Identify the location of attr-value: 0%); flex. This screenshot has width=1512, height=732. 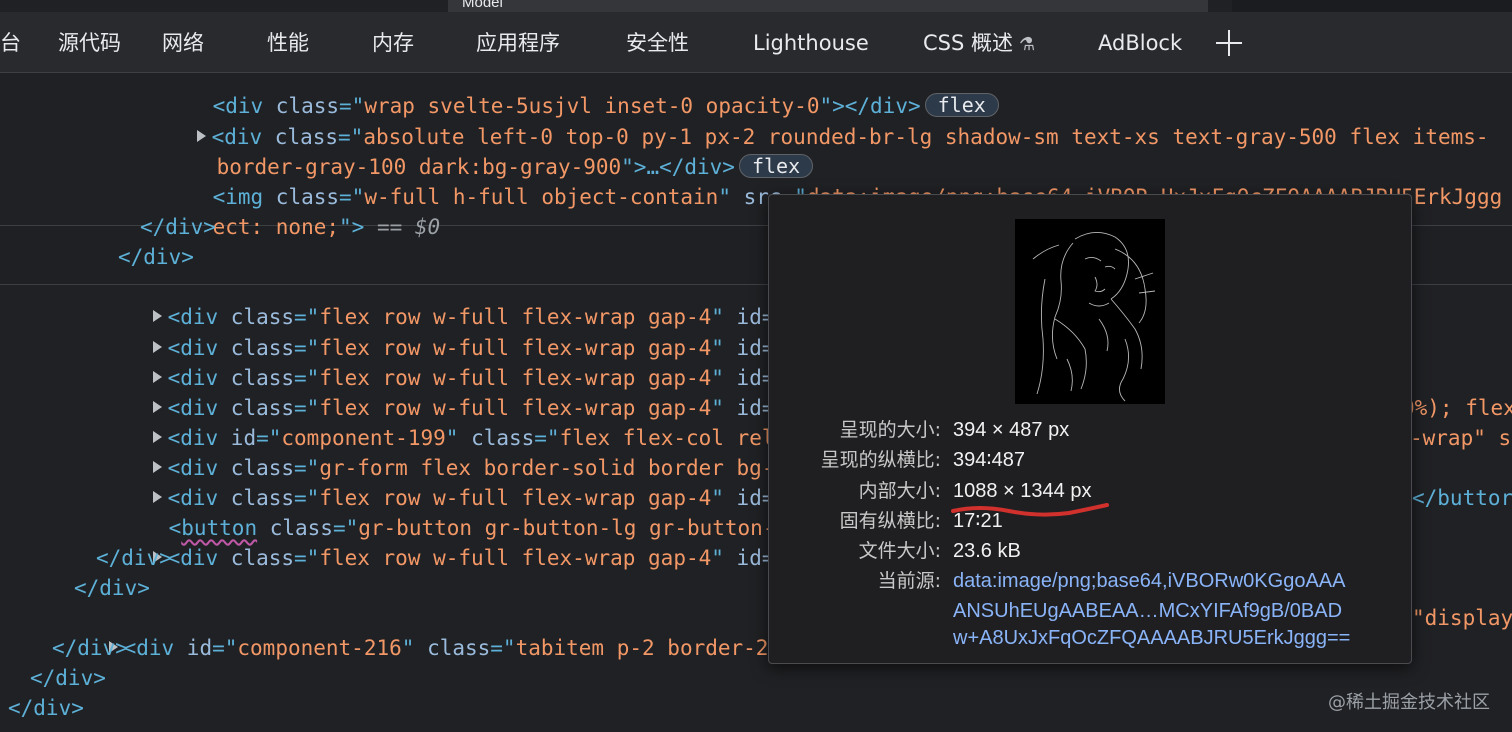
(1457, 408).